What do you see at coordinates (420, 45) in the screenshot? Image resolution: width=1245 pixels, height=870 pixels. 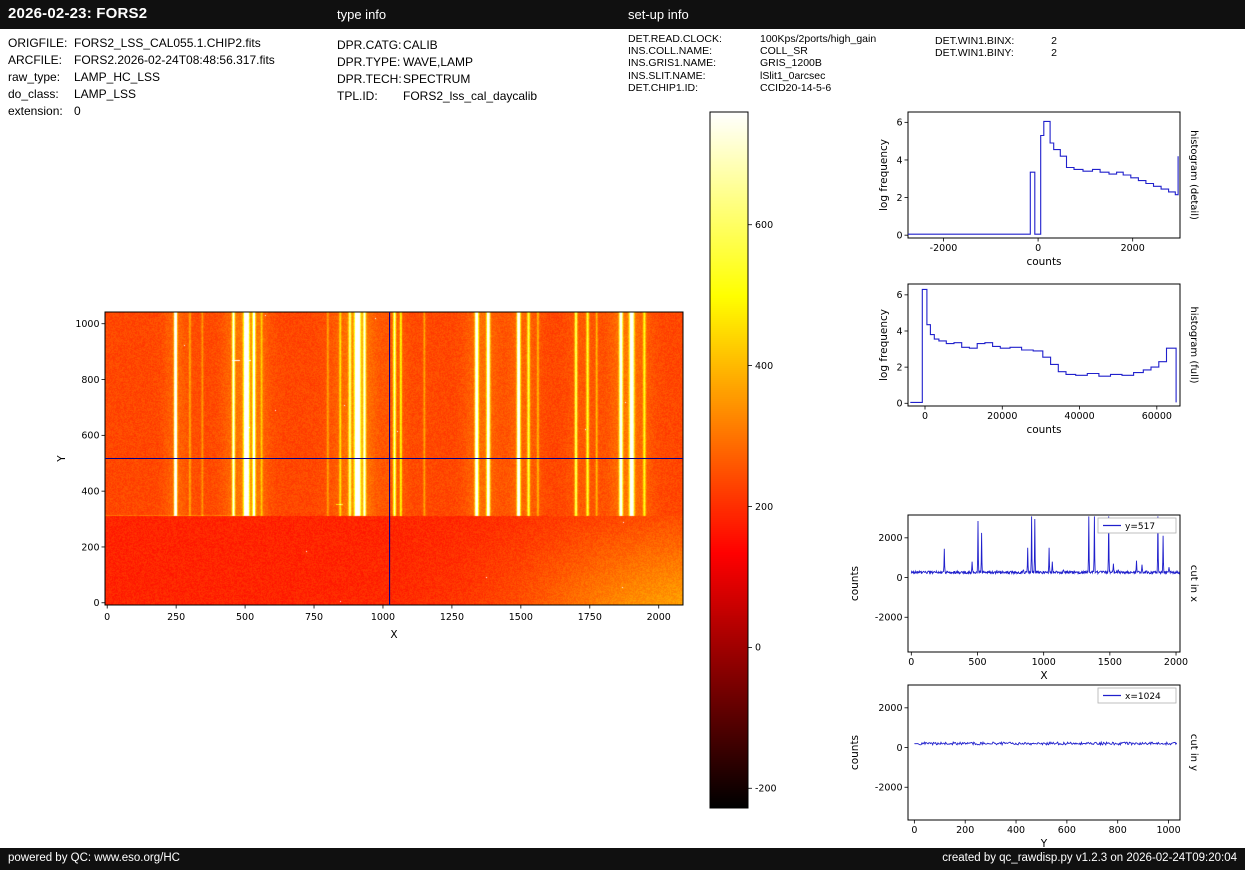 I see `info-value: CALIB` at bounding box center [420, 45].